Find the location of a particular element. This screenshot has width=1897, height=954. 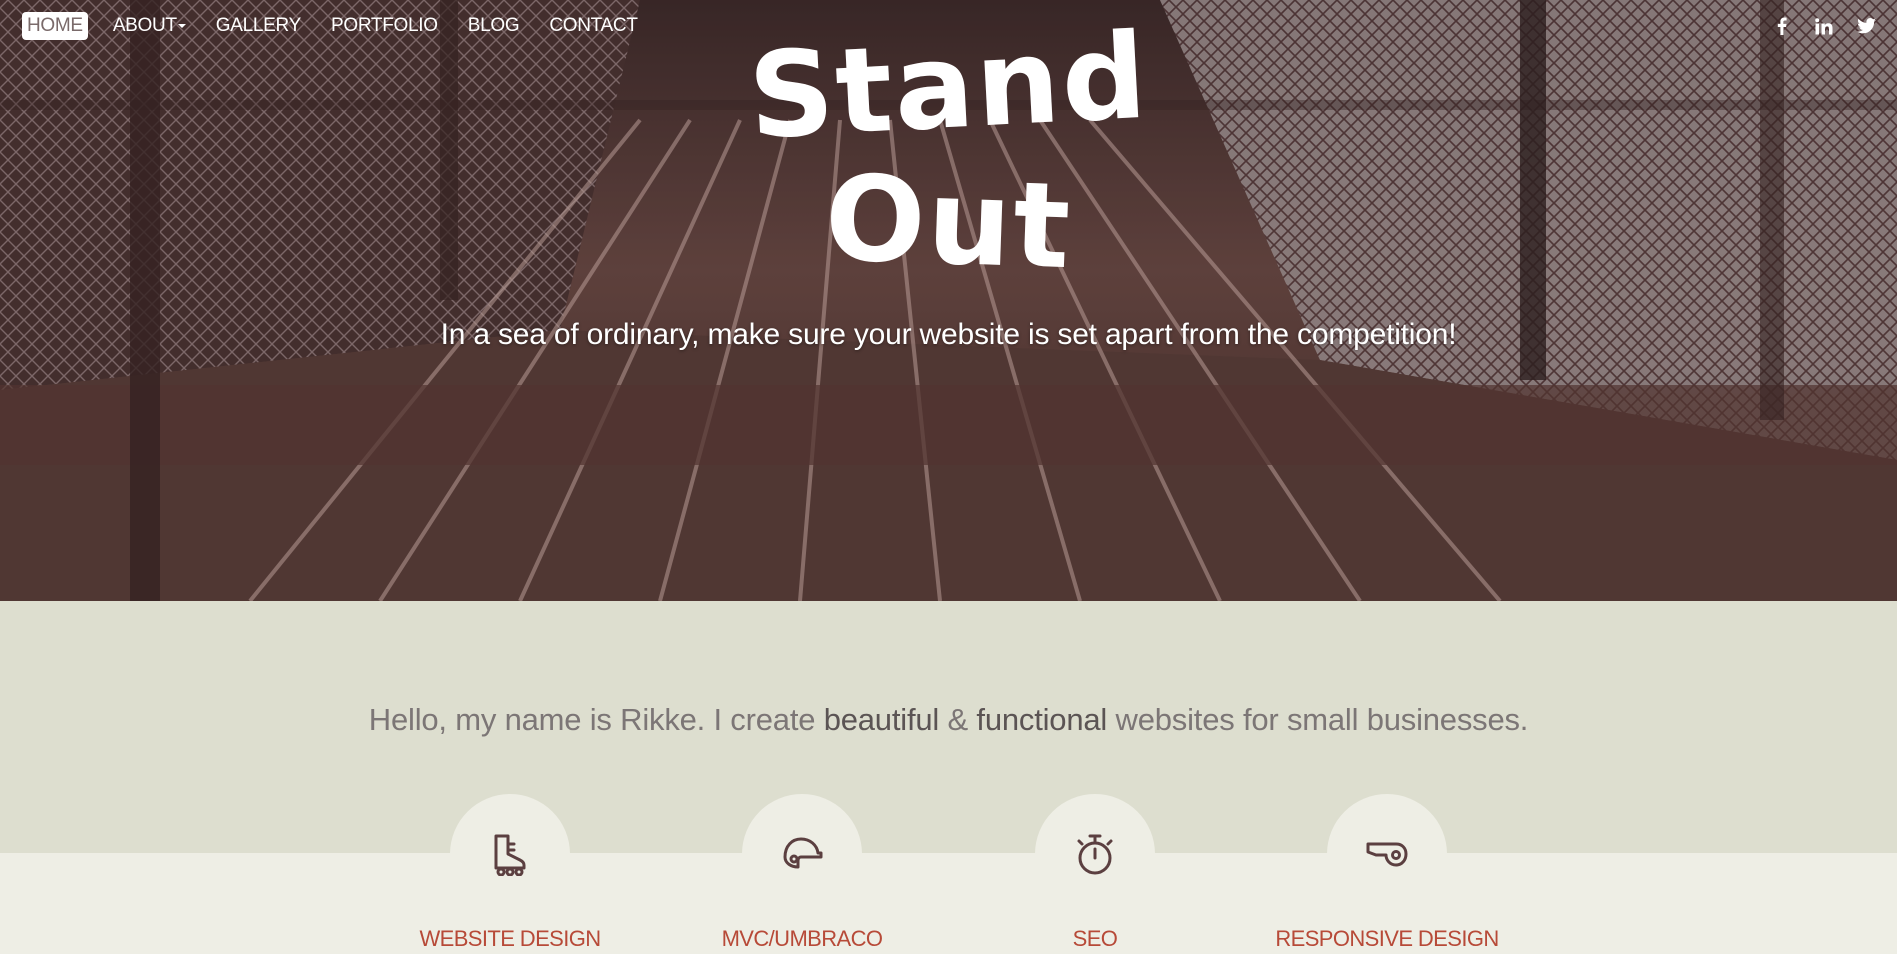

services-section is located at coordinates (948, 903).